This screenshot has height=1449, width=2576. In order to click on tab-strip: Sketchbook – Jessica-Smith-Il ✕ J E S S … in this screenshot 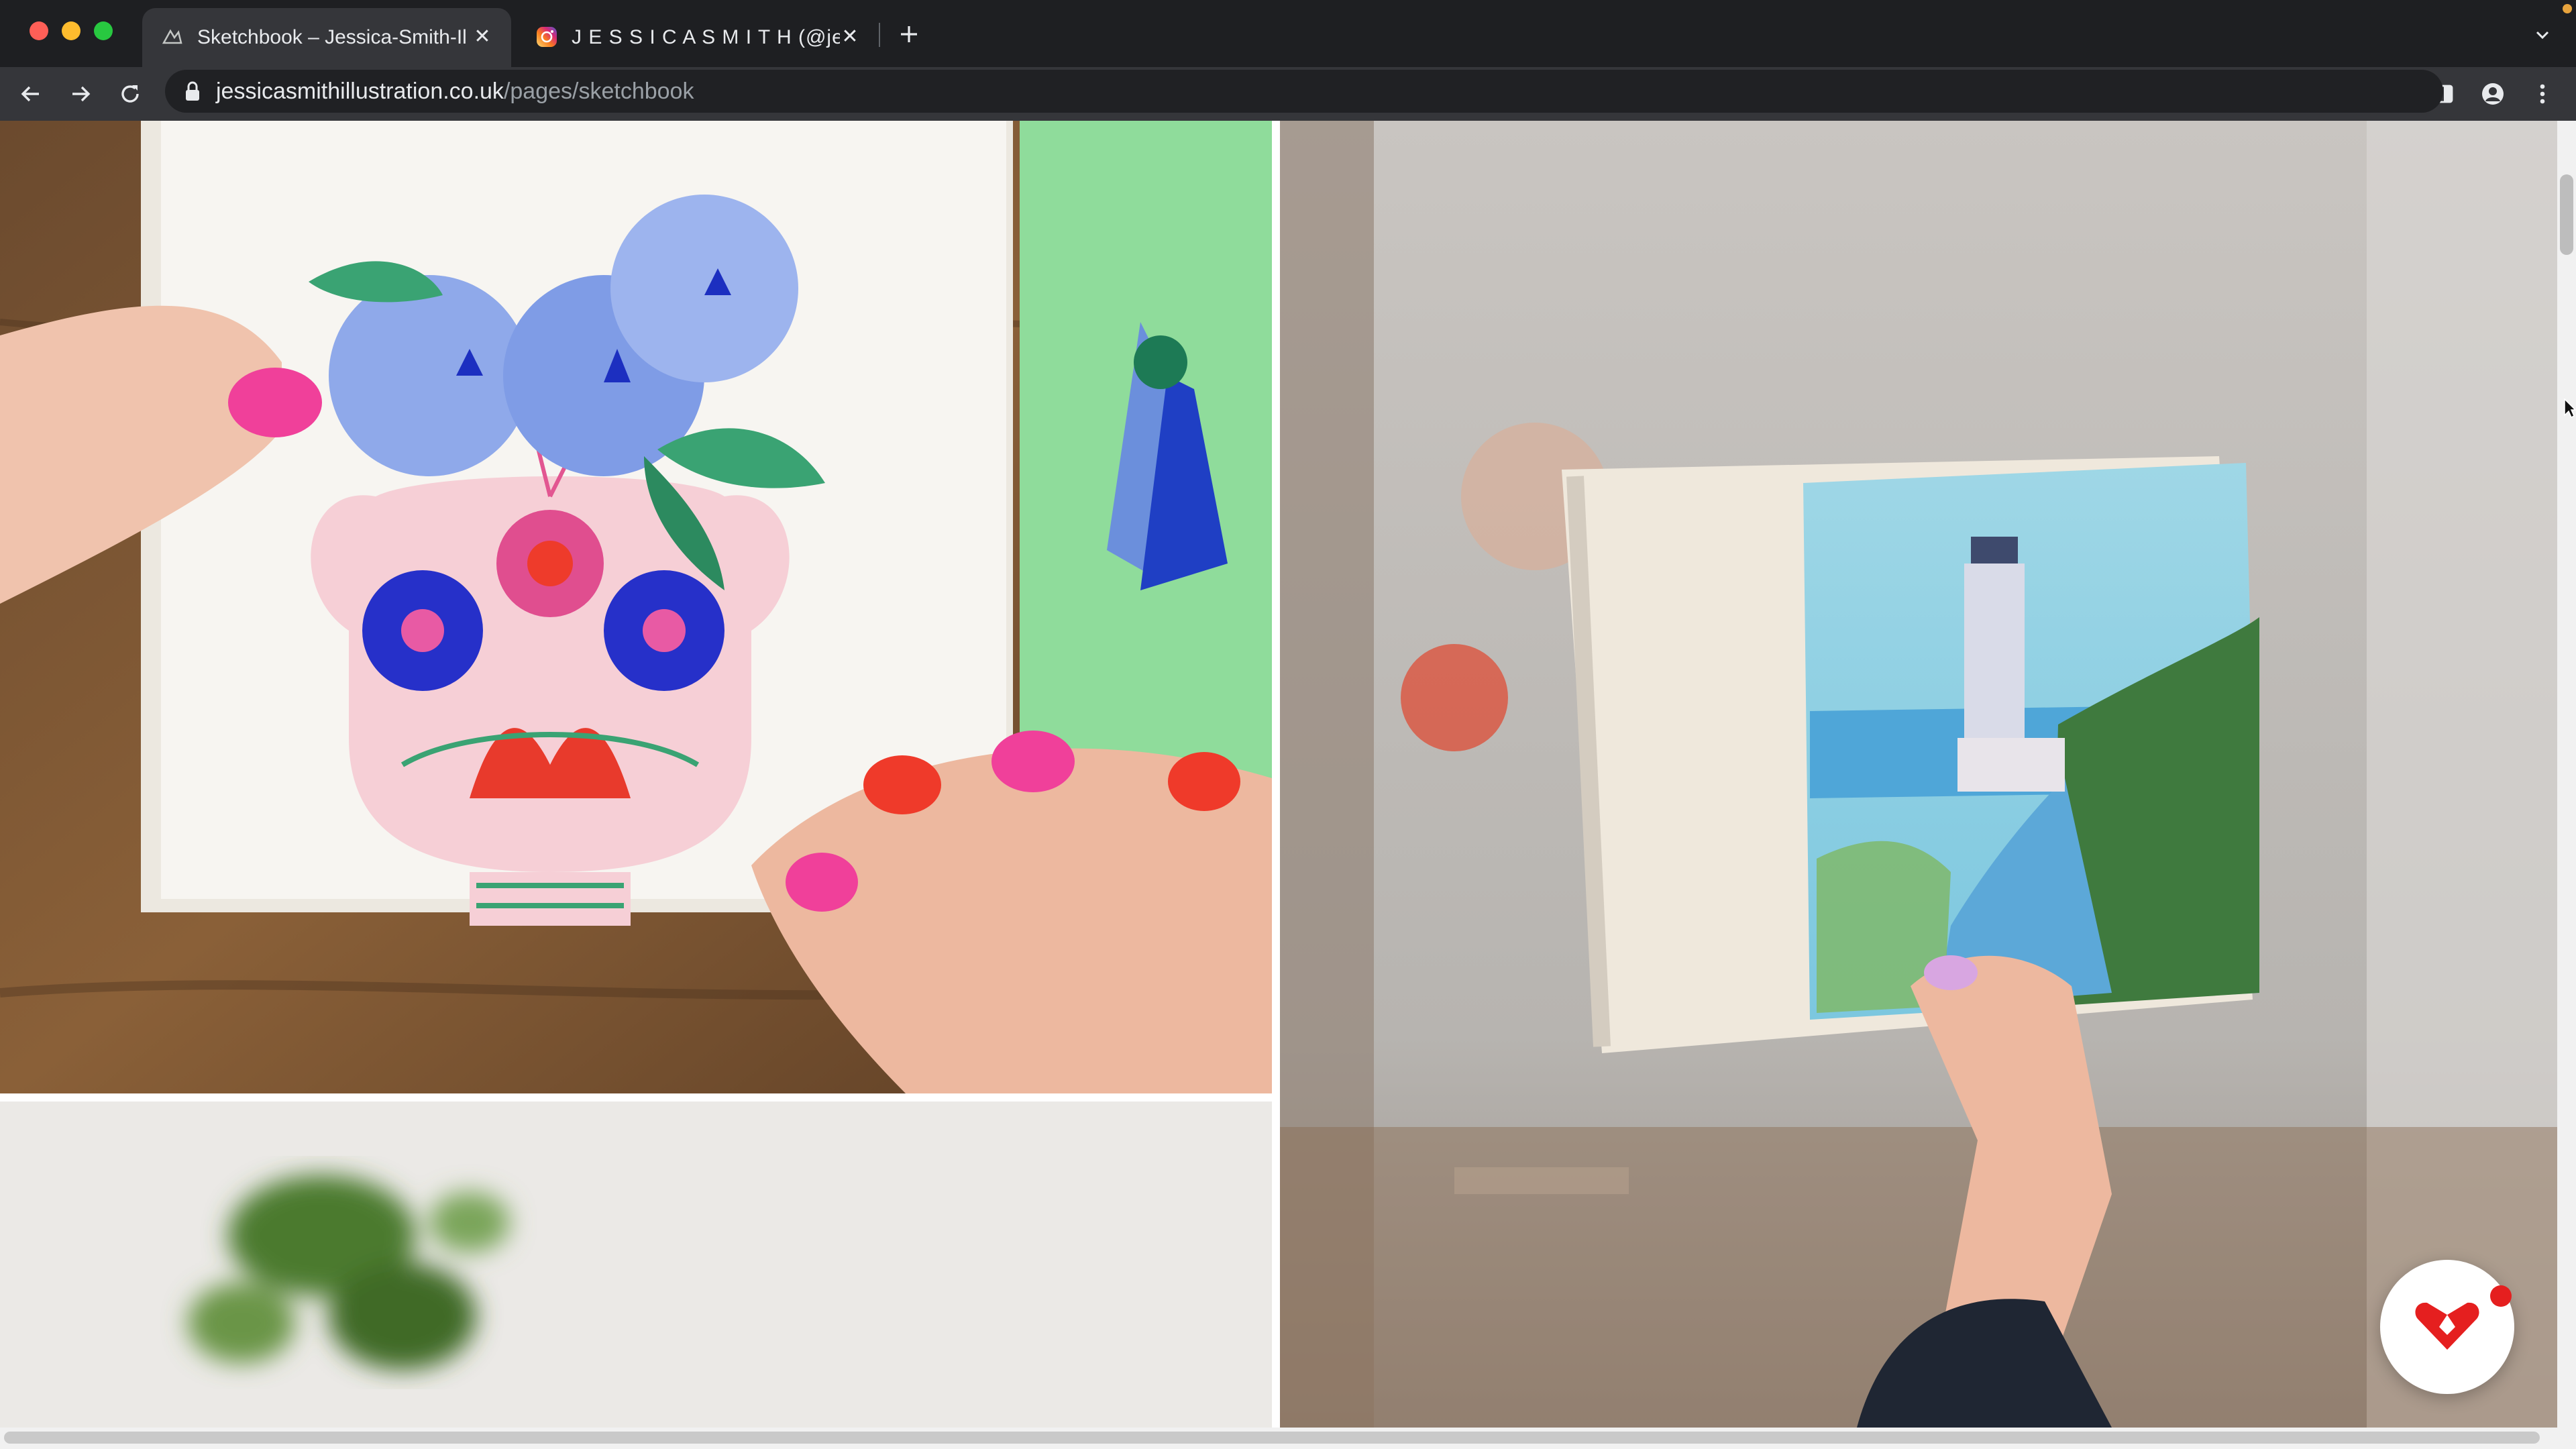, I will do `click(1288, 33)`.